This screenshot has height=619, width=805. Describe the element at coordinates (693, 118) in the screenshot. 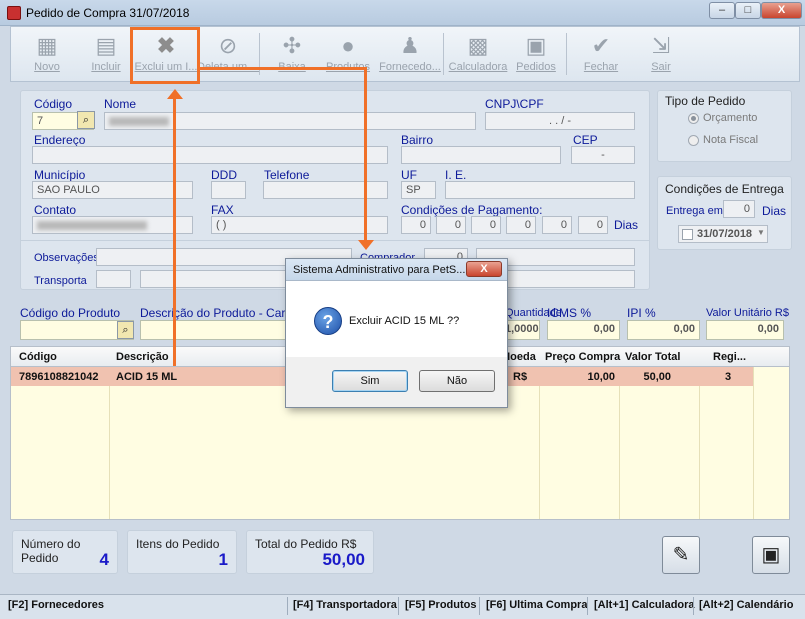

I see `orcamento-radio` at that location.